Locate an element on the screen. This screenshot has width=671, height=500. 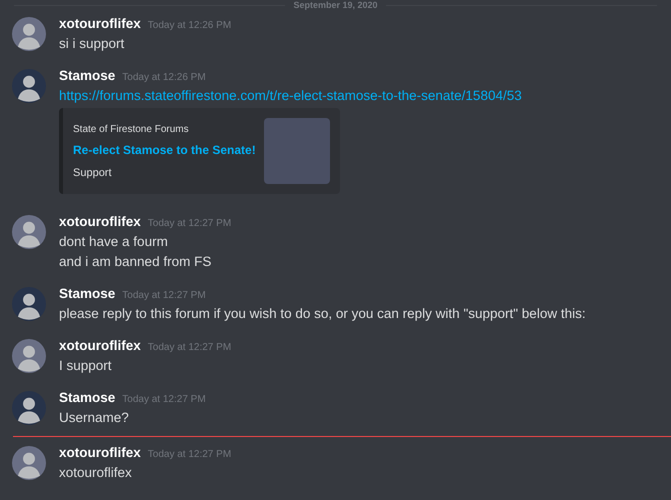
date-divider: September 19, 2020 is located at coordinates (335, 5).